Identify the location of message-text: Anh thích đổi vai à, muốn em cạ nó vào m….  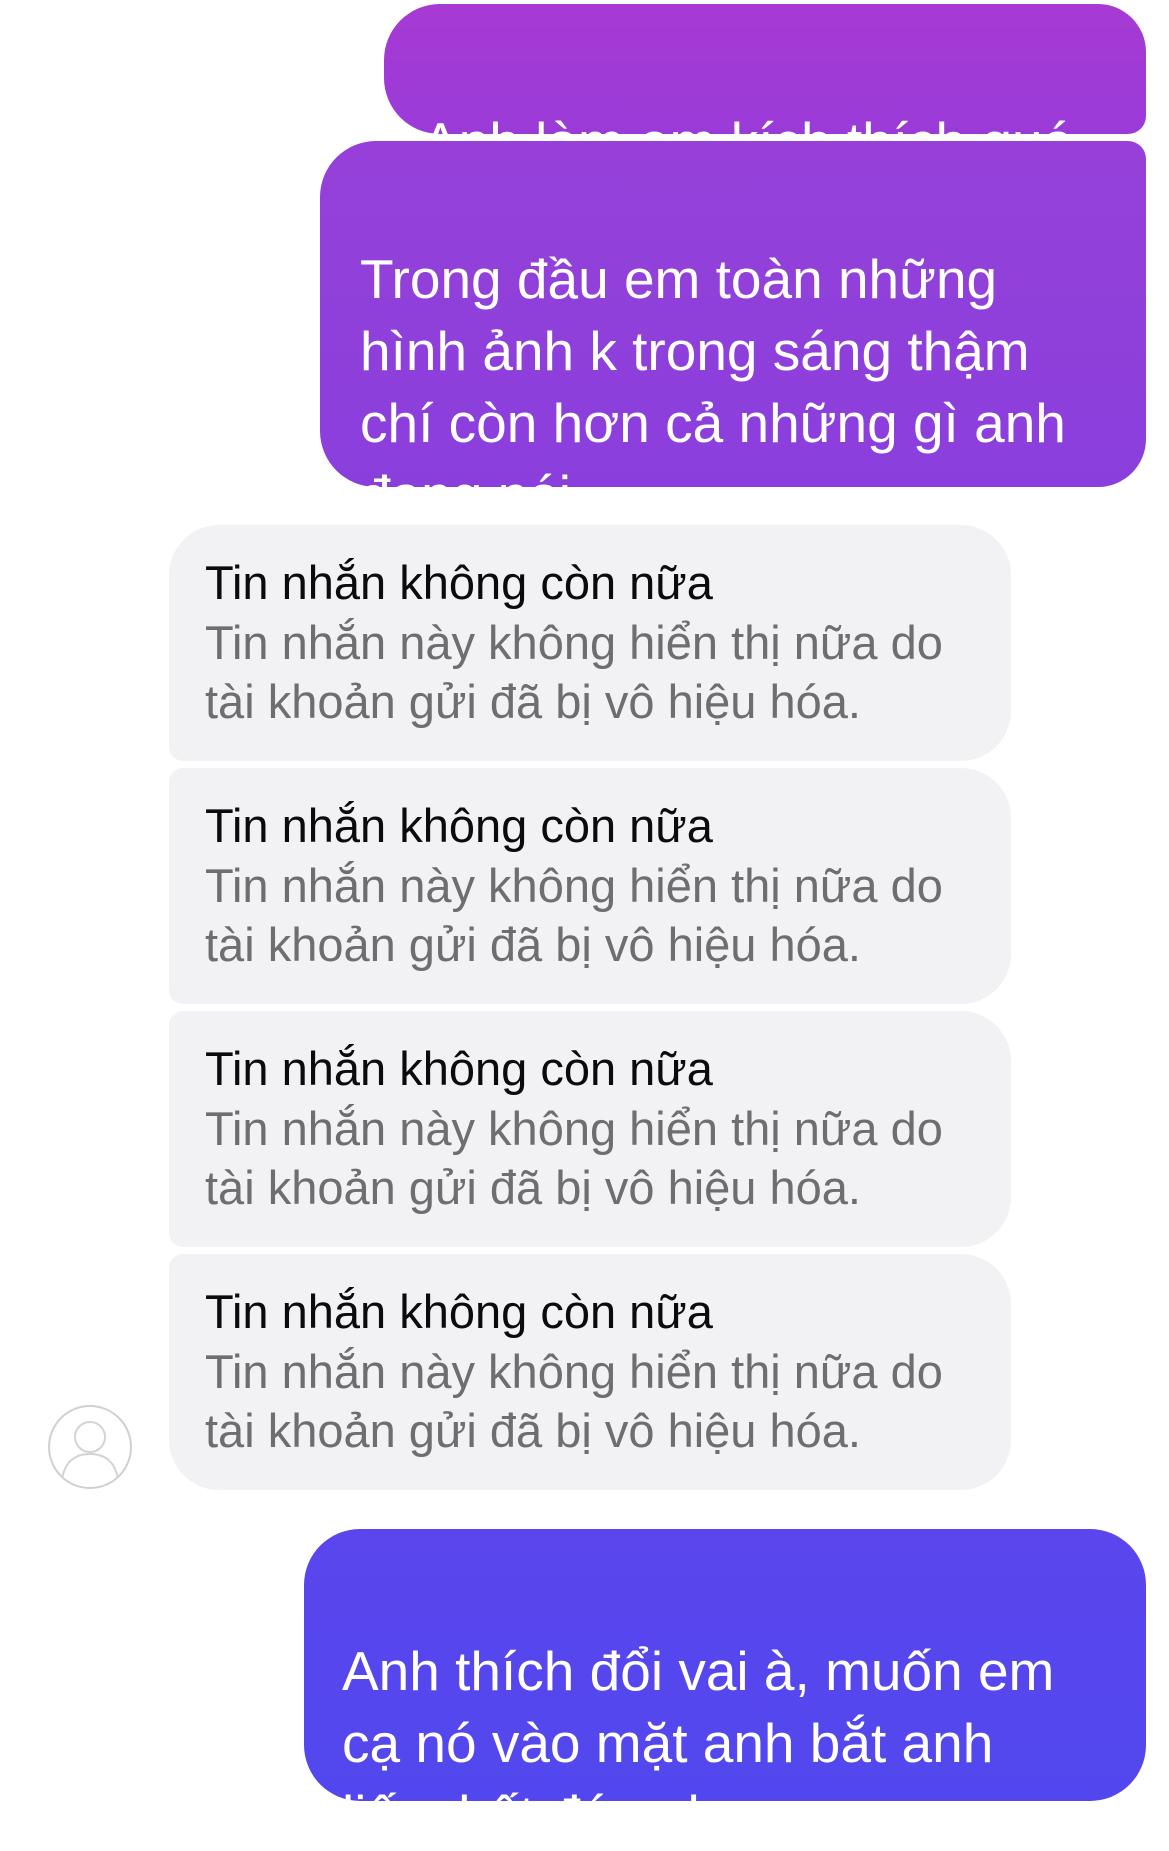
(698, 1743).